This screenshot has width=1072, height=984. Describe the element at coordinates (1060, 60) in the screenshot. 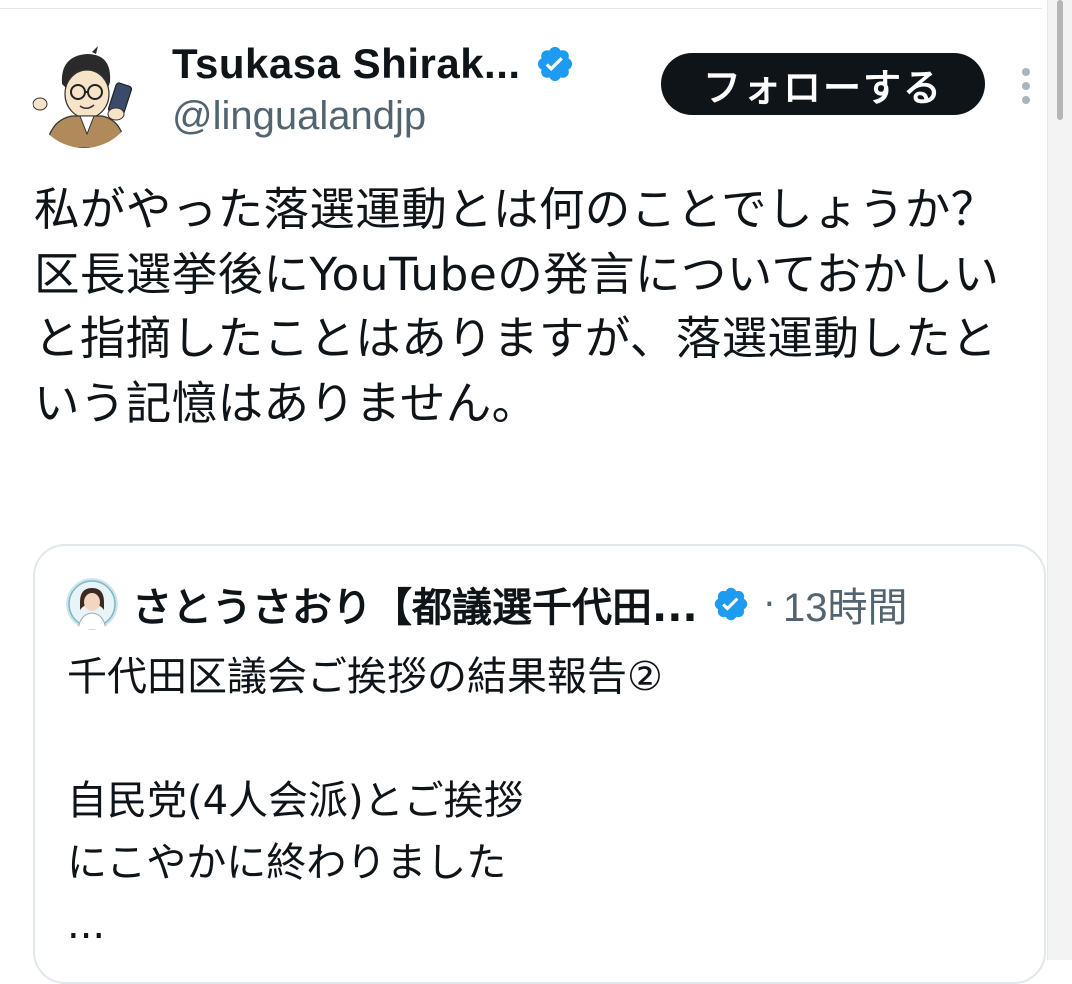

I see `scrollbar-thumb` at that location.